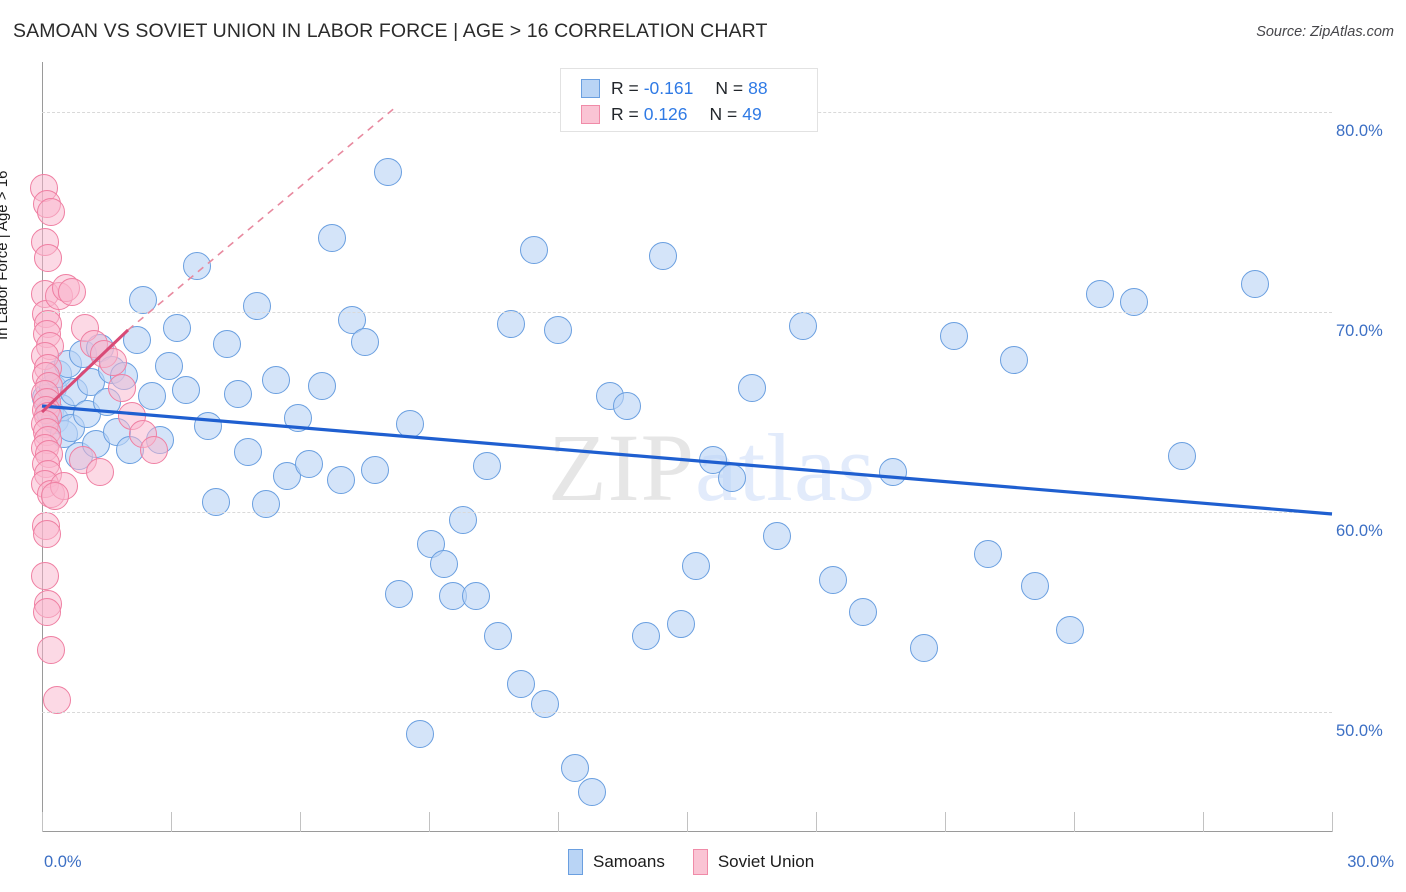 This screenshot has width=1406, height=892. I want to click on y-tick-label: 70.0%, so click(1359, 331).